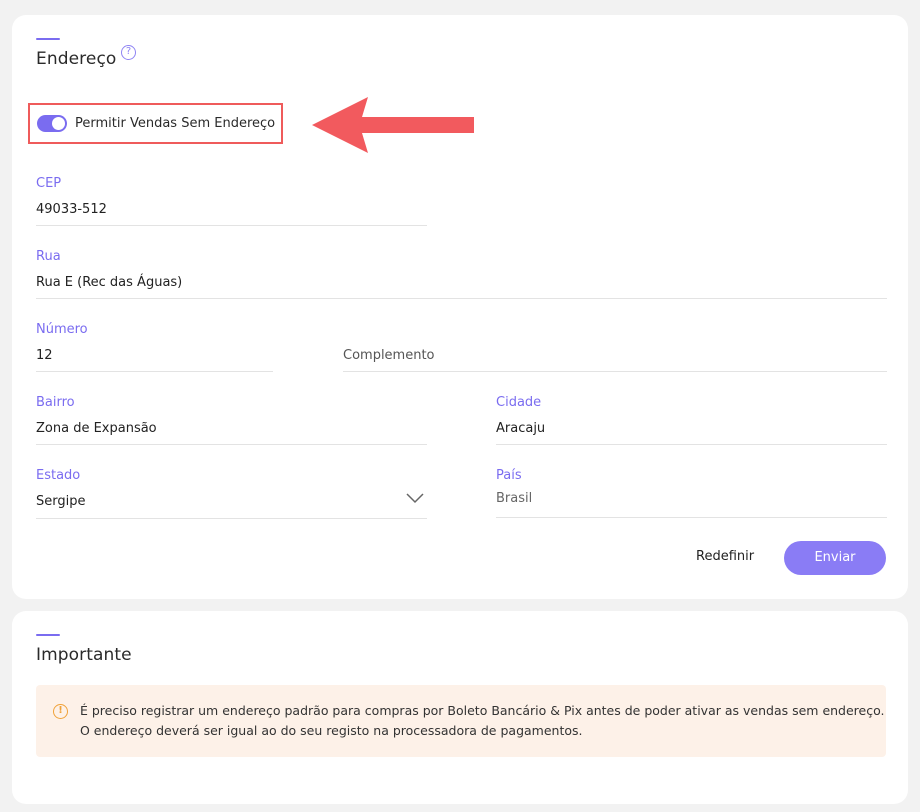 Image resolution: width=920 pixels, height=812 pixels. I want to click on address-card-title: Endereço, so click(76, 59).